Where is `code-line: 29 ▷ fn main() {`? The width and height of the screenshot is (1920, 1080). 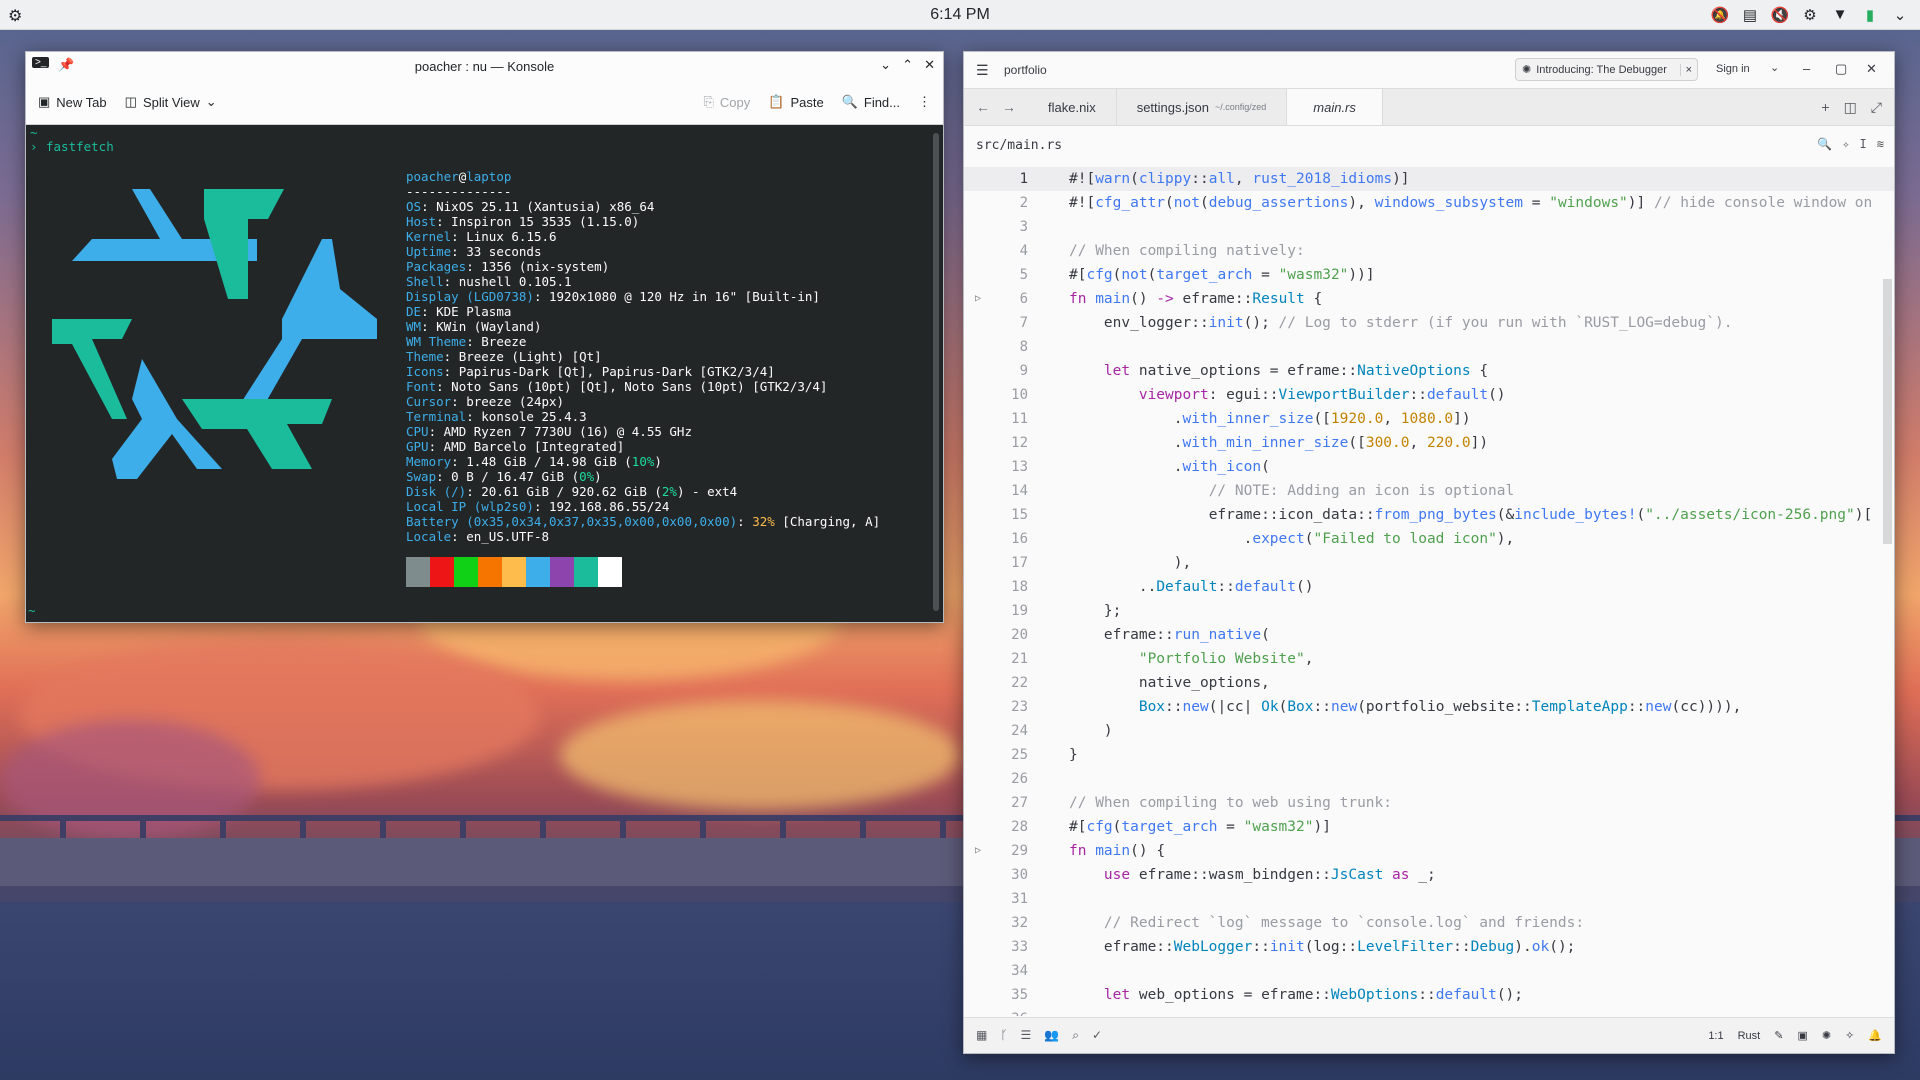
code-line: 29 ▷ fn main() { is located at coordinates (1429, 851).